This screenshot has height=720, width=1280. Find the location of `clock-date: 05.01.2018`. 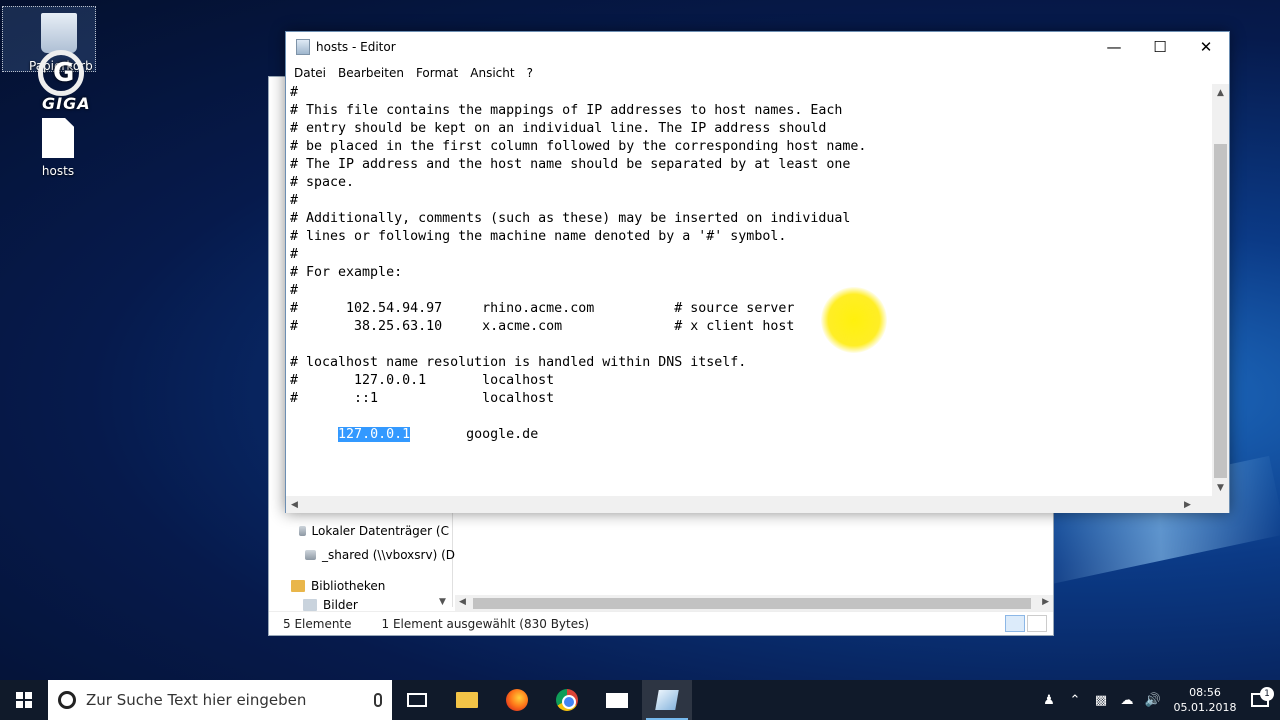

clock-date: 05.01.2018 is located at coordinates (1205, 707).